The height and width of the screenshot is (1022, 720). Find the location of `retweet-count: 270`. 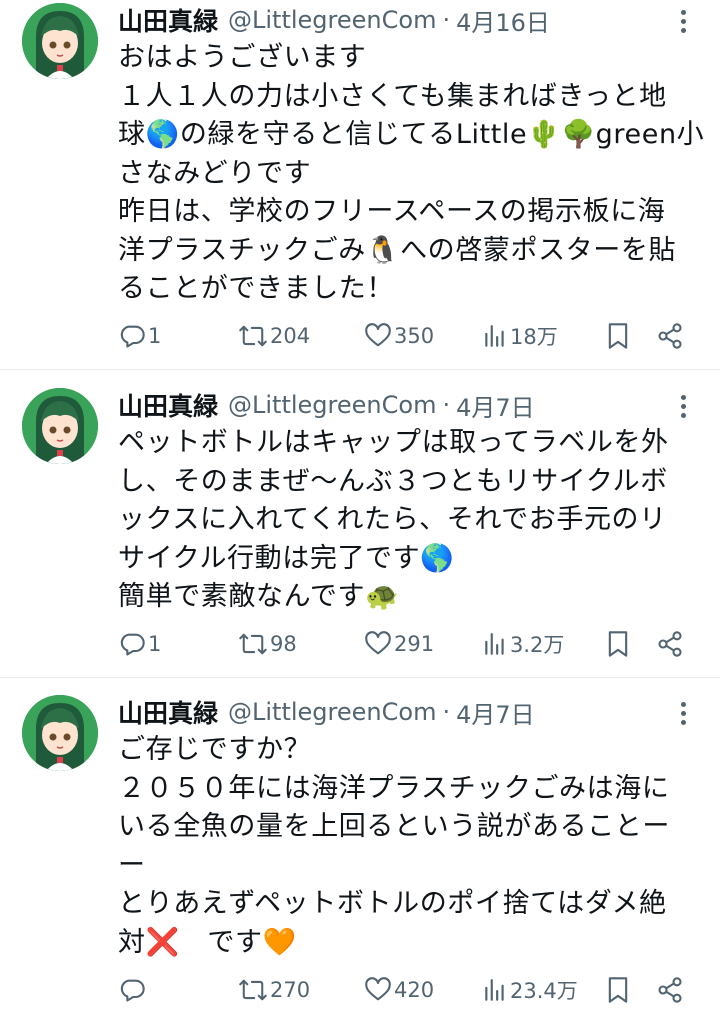

retweet-count: 270 is located at coordinates (290, 990).